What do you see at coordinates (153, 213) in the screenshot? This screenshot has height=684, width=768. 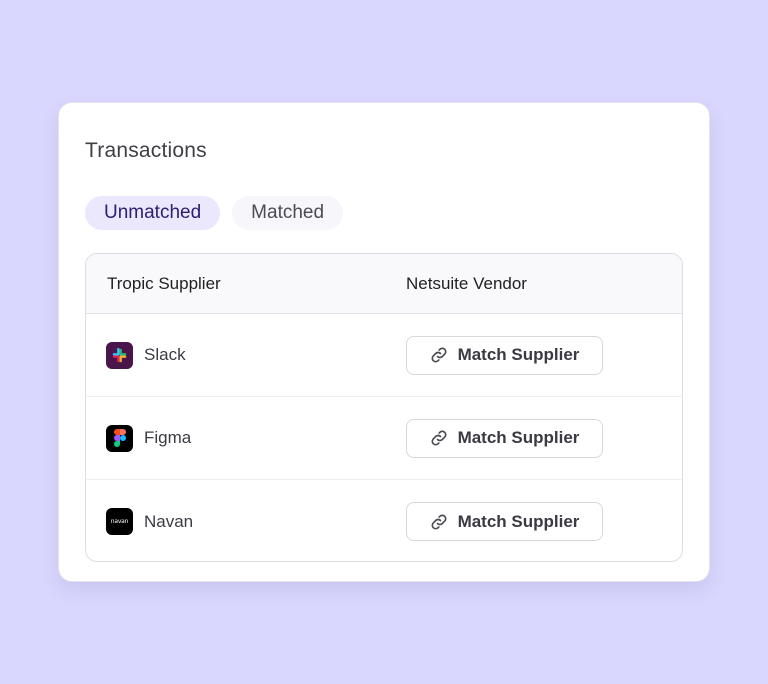 I see `tab-unmatched: Unmatched` at bounding box center [153, 213].